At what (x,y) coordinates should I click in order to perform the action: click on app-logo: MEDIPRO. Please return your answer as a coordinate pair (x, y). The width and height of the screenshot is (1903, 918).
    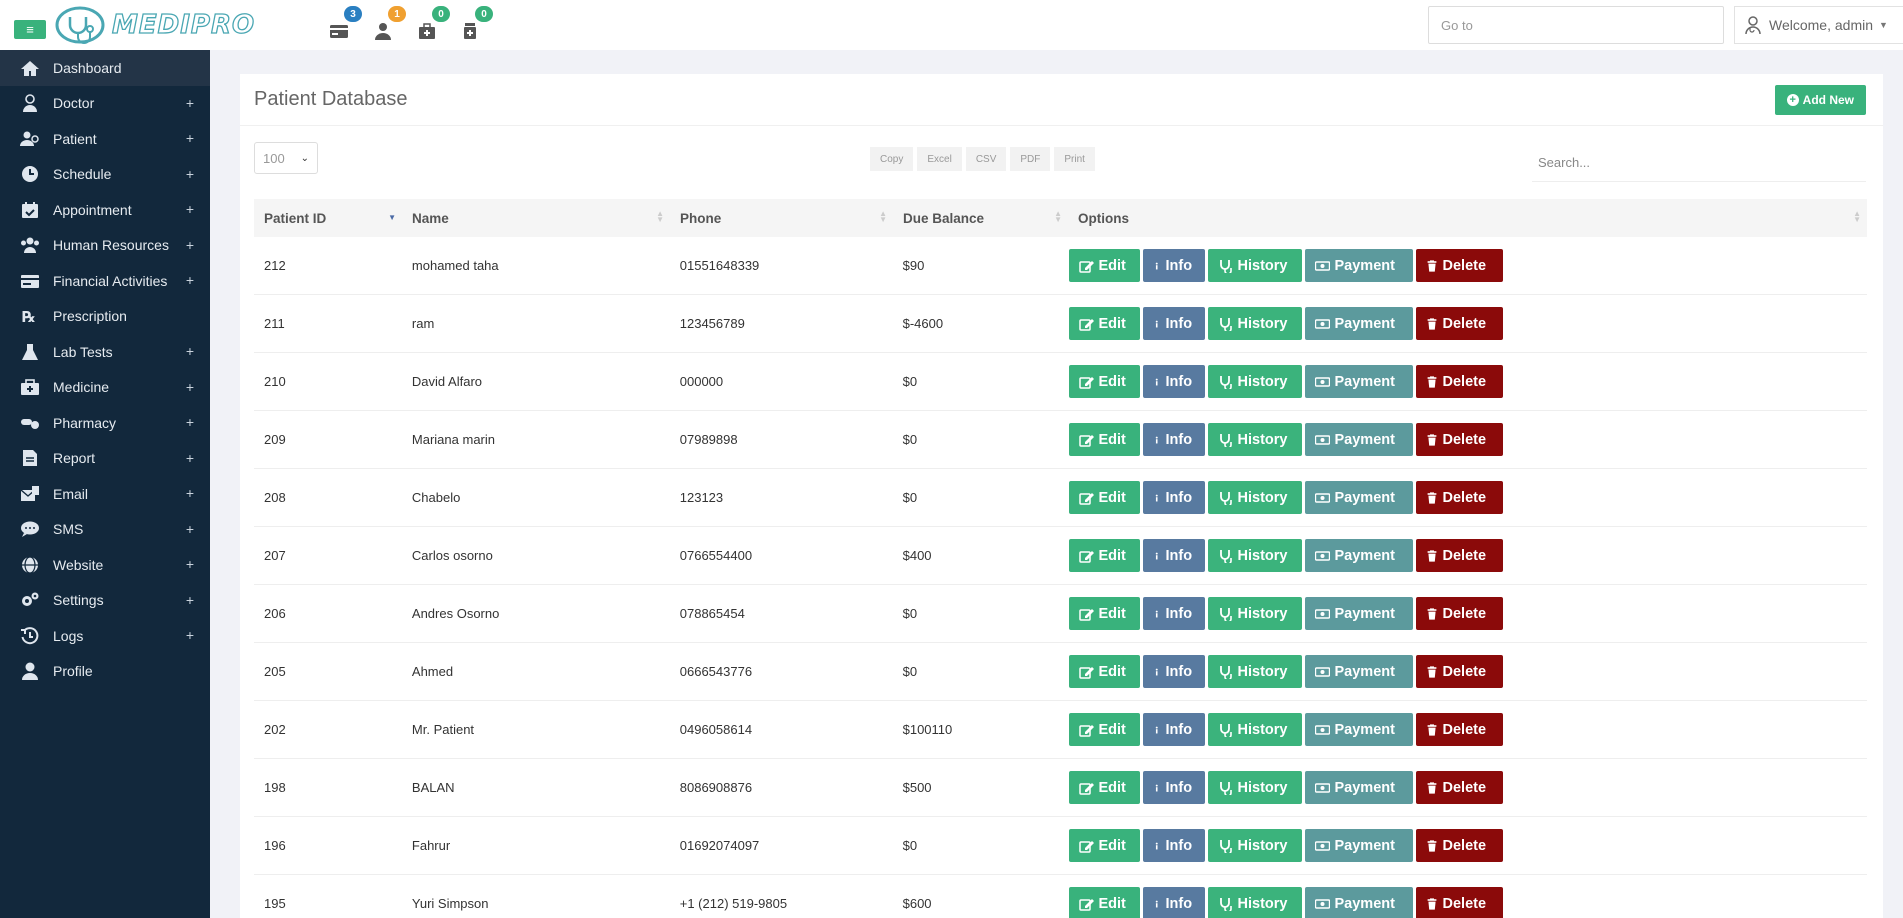
    Looking at the image, I should click on (154, 25).